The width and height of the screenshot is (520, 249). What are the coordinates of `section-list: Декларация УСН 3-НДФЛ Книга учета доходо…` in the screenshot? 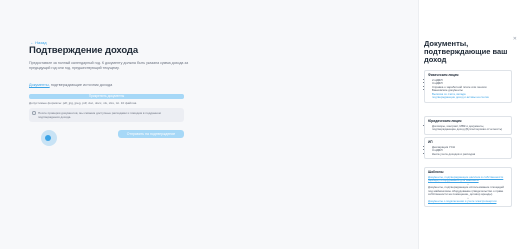 It's located at (468, 151).